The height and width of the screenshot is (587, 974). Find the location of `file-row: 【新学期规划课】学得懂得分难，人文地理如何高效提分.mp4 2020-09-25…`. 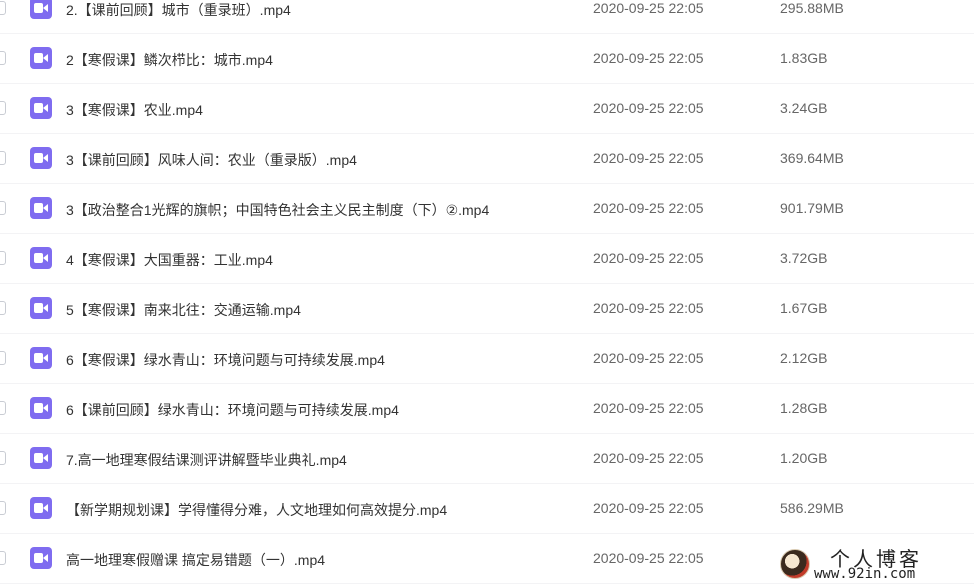

file-row: 【新学期规划课】学得懂得分难，人文地理如何高效提分.mp4 2020-09-25… is located at coordinates (487, 509).